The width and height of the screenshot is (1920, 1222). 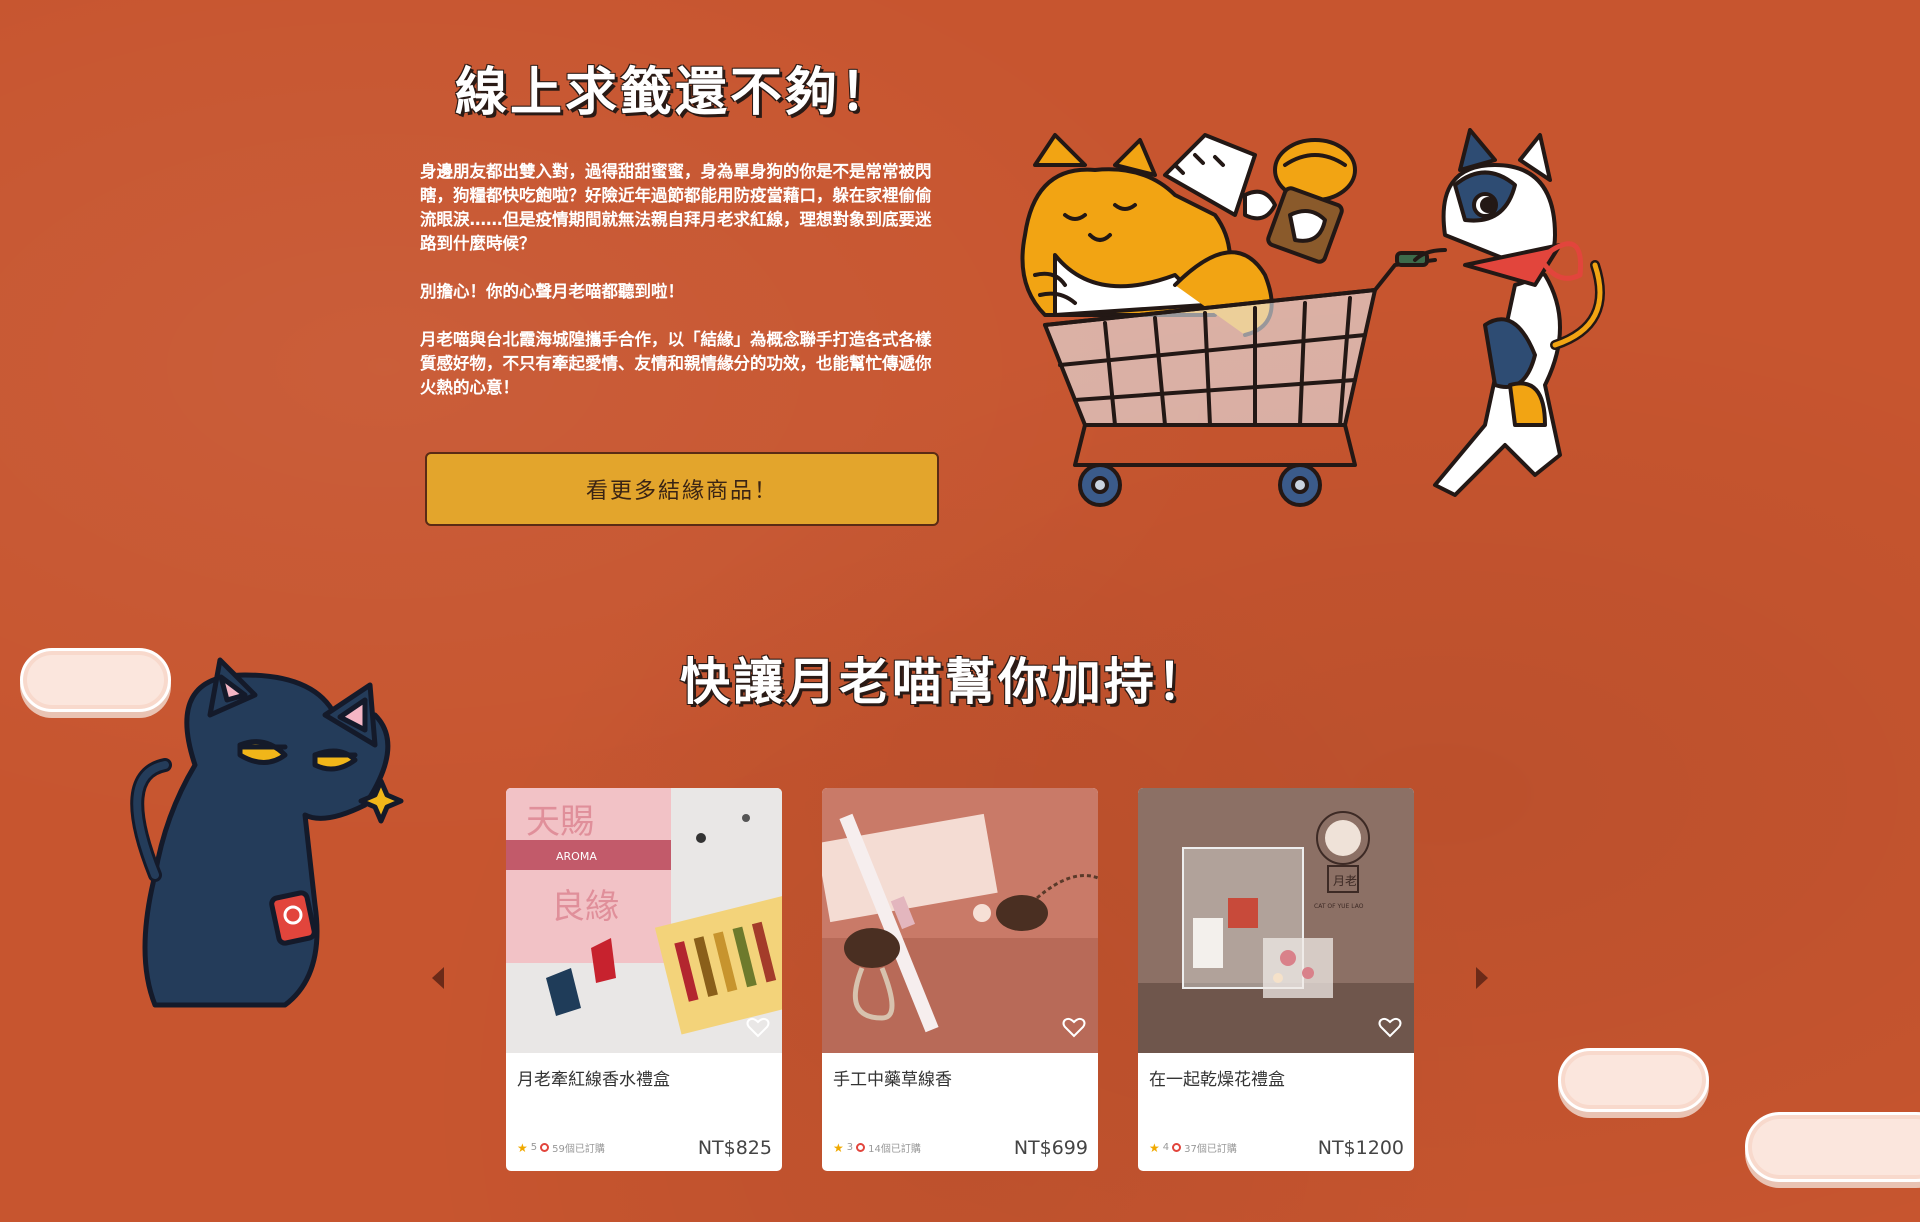 What do you see at coordinates (734, 1148) in the screenshot?
I see `product-price: NT$825` at bounding box center [734, 1148].